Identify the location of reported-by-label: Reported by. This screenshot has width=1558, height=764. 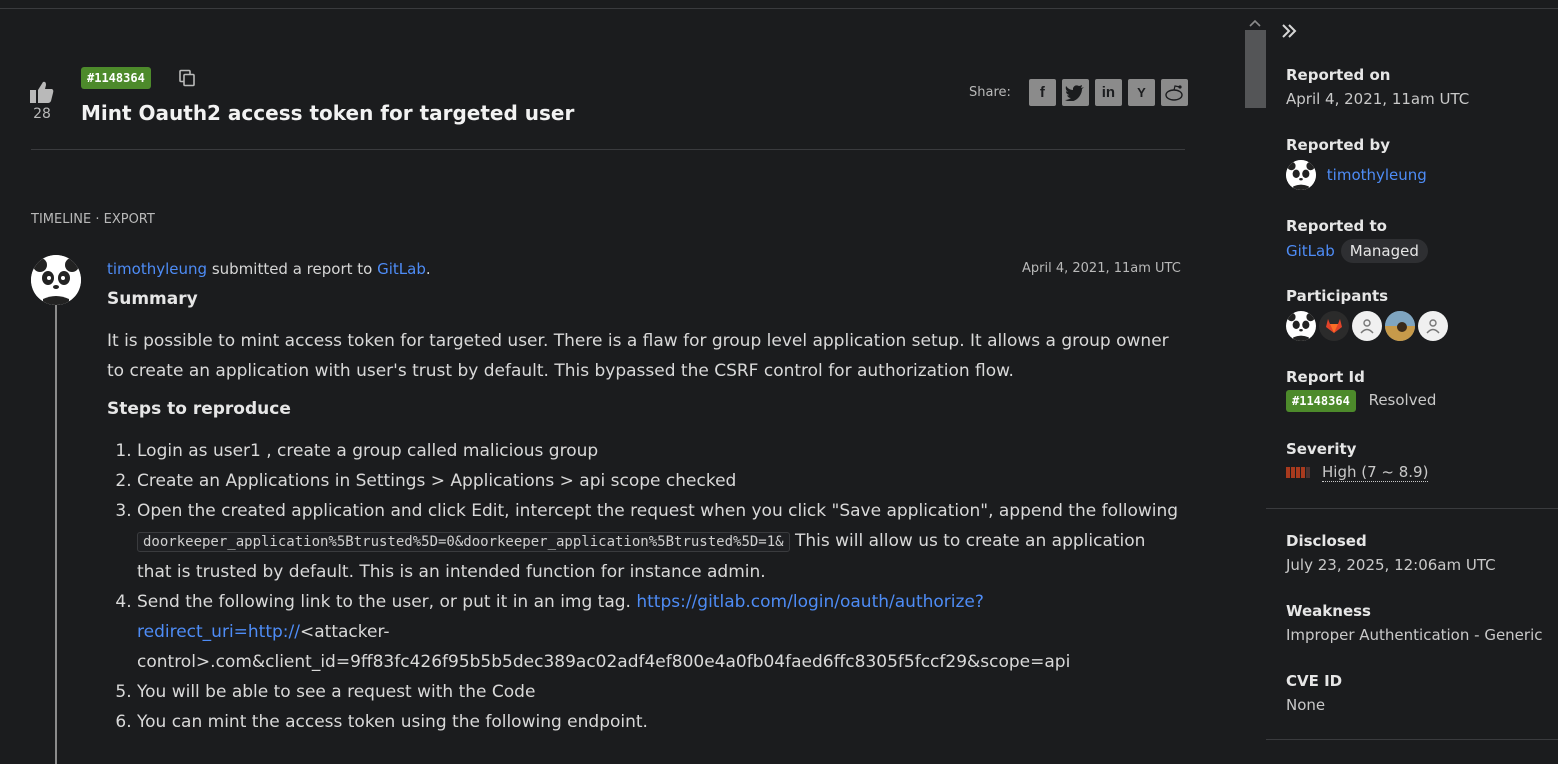
(1338, 145).